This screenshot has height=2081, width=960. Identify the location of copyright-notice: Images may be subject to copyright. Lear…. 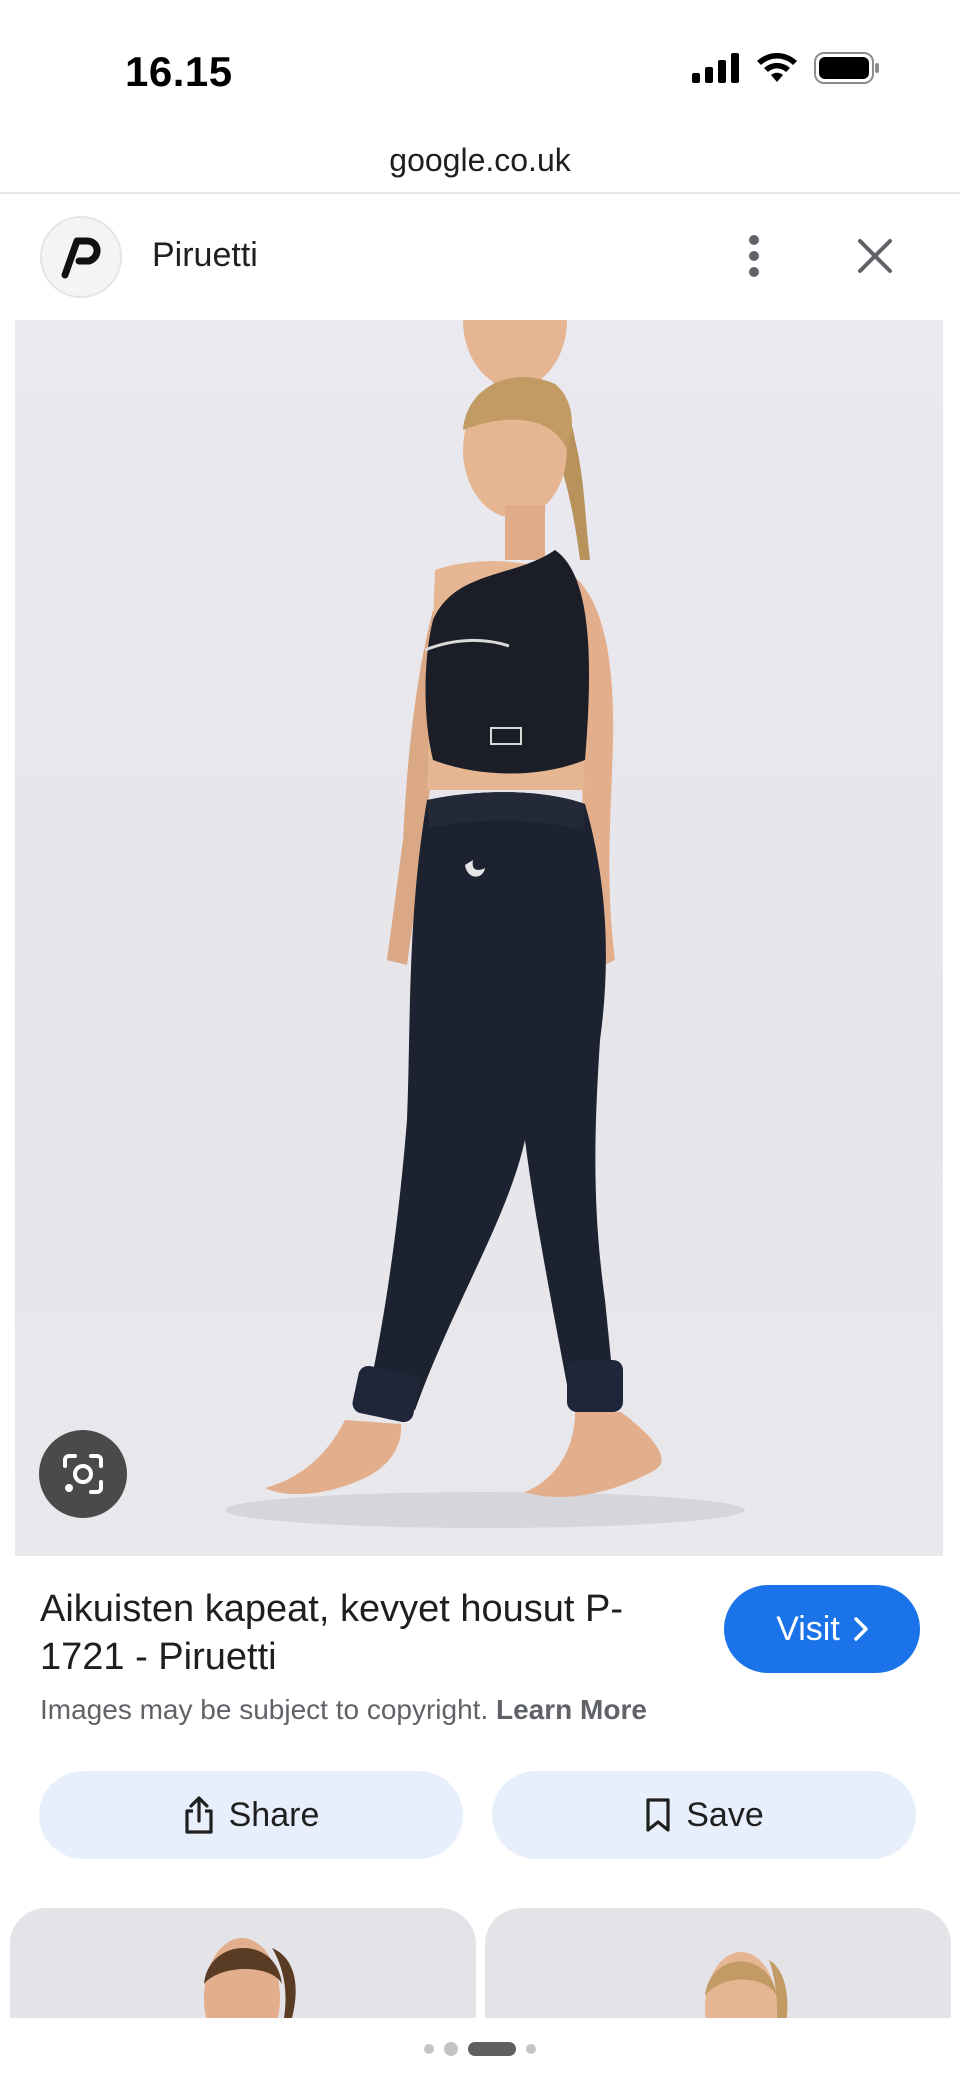
(343, 1710).